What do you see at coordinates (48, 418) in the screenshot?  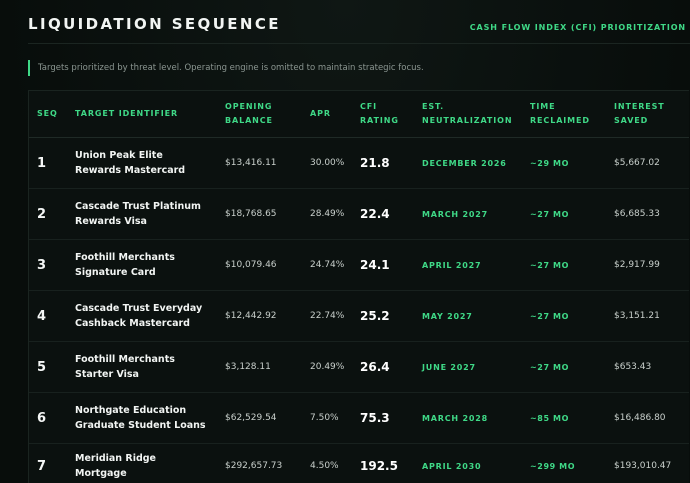 I see `seq-cell: 6` at bounding box center [48, 418].